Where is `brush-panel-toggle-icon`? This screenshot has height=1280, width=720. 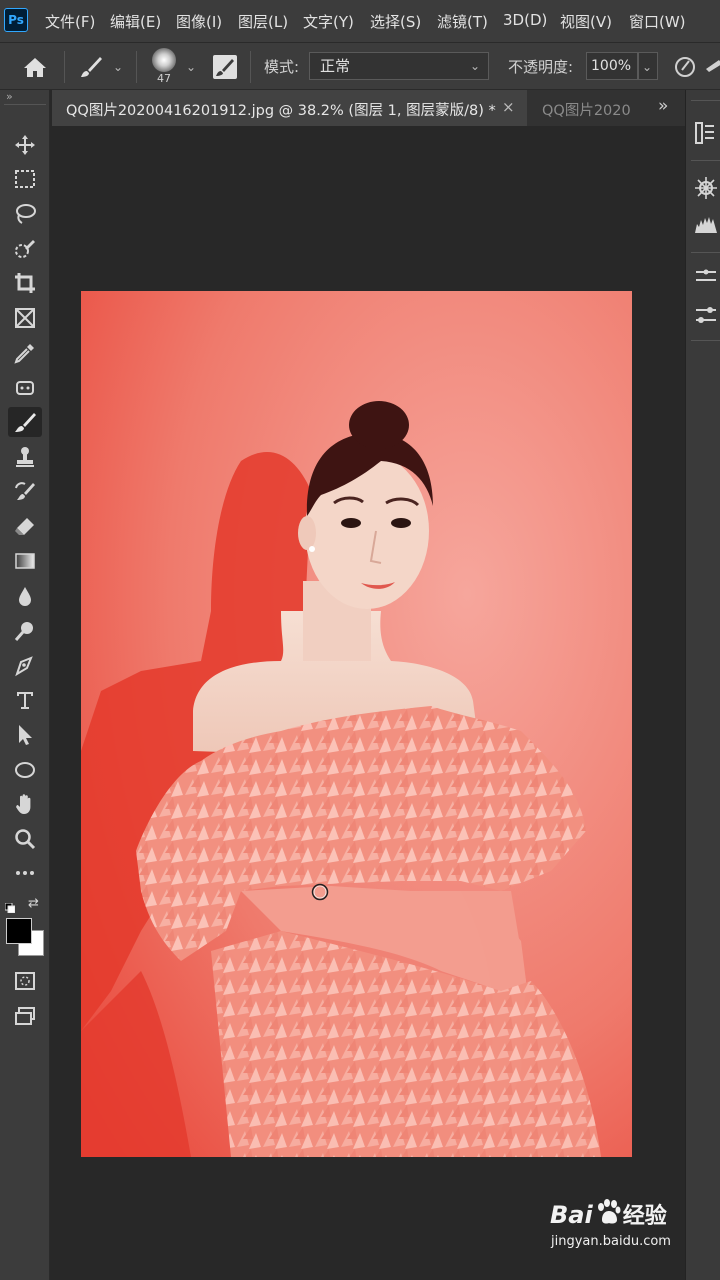 brush-panel-toggle-icon is located at coordinates (225, 67).